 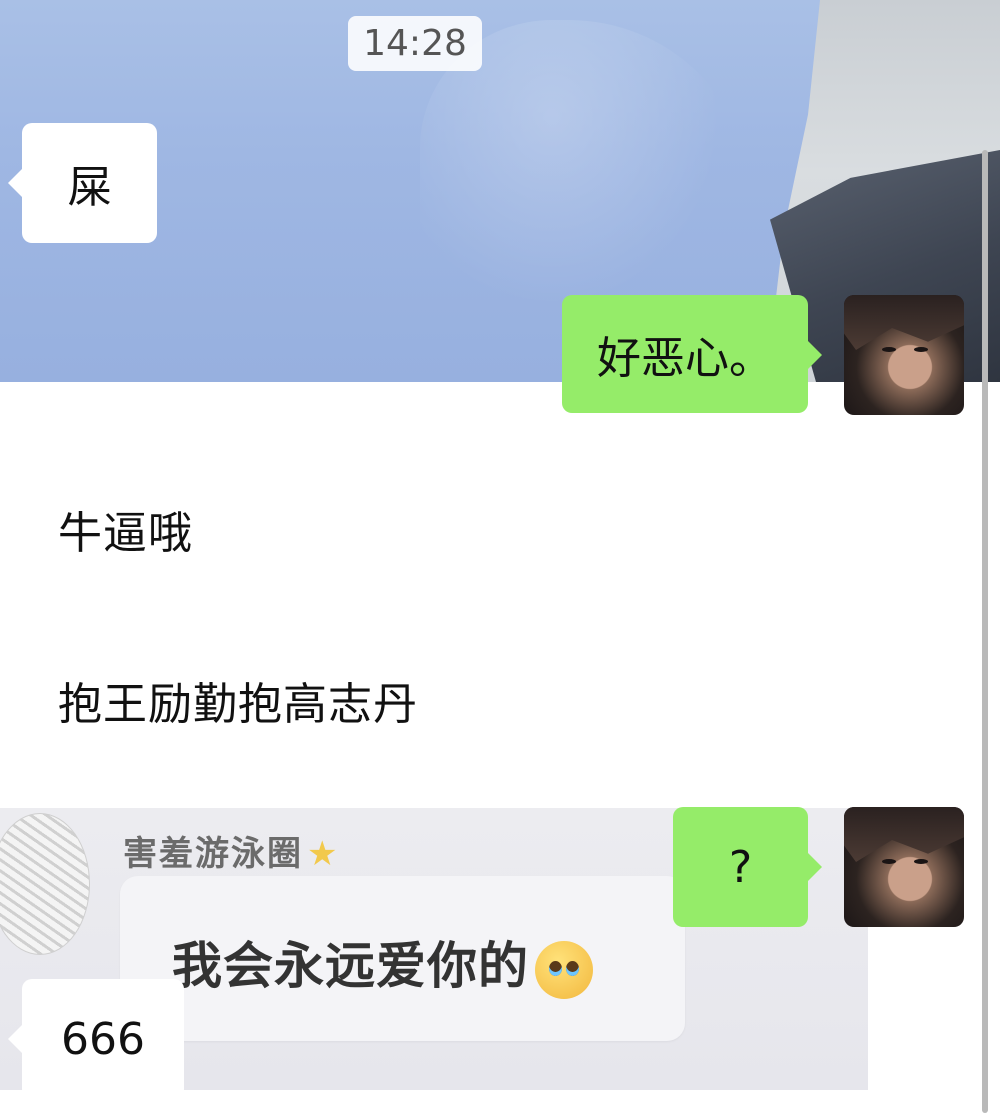 I want to click on message-text: ?, so click(x=740, y=867).